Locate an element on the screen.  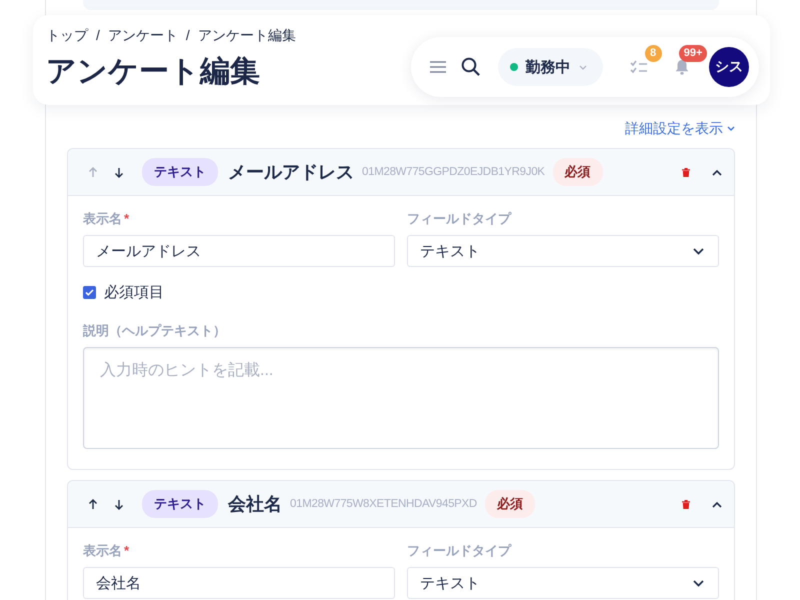
field-label: 説明（ヘルプテキスト） is located at coordinates (155, 331).